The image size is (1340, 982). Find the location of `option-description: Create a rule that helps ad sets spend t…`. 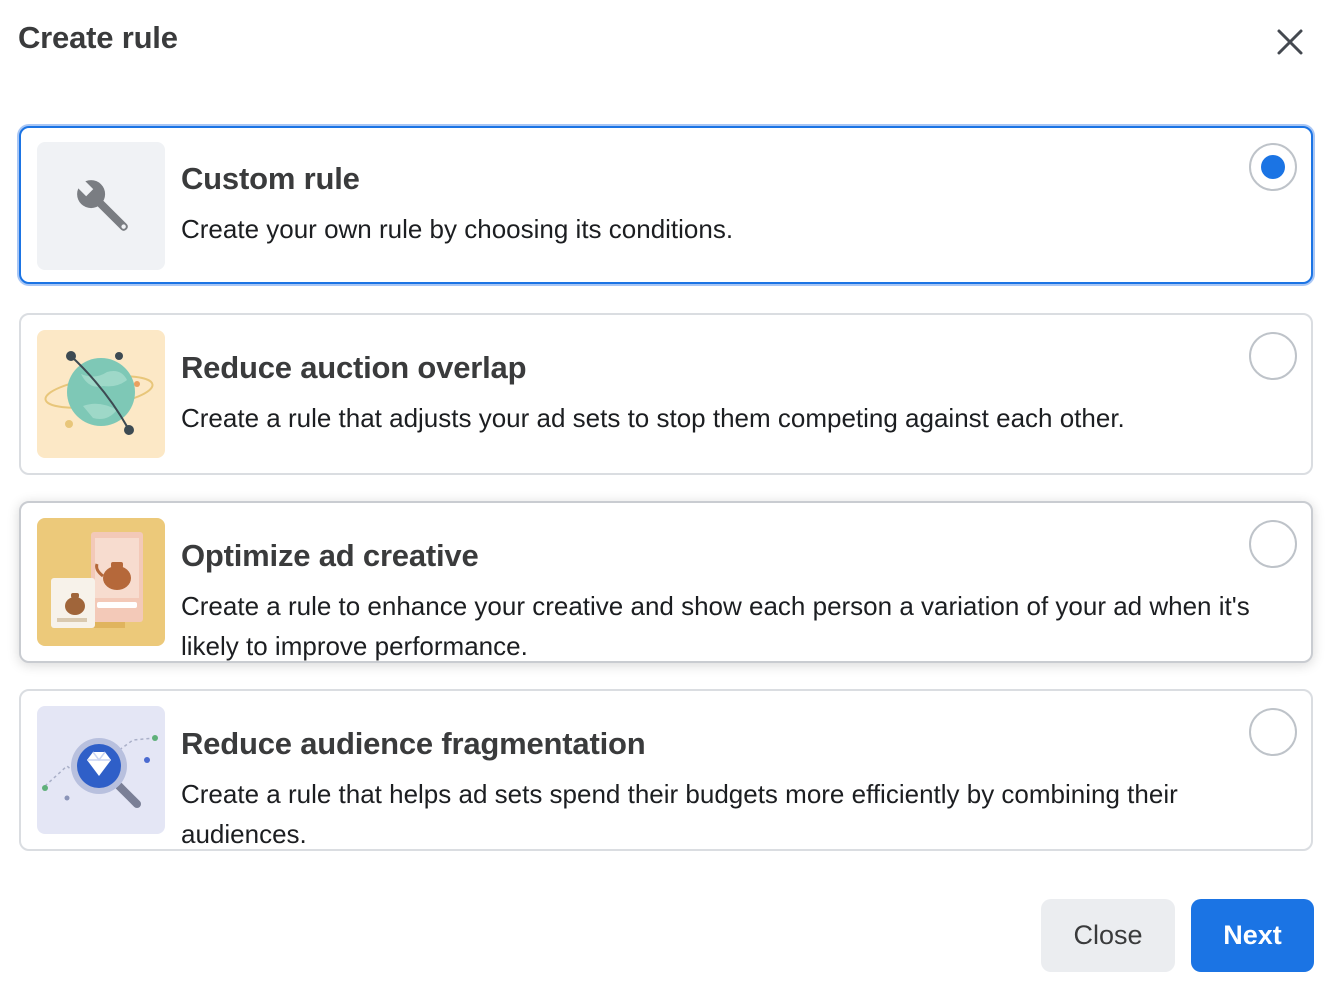

option-description: Create a rule that helps ad sets spend t… is located at coordinates (679, 814).